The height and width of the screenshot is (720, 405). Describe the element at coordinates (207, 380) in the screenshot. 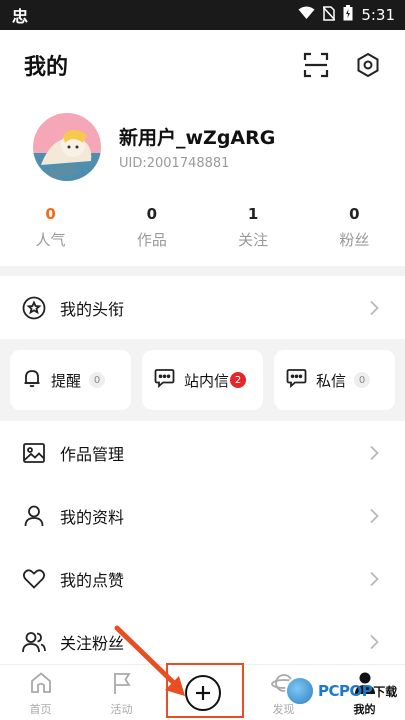

I see `card-label: 站内信` at that location.